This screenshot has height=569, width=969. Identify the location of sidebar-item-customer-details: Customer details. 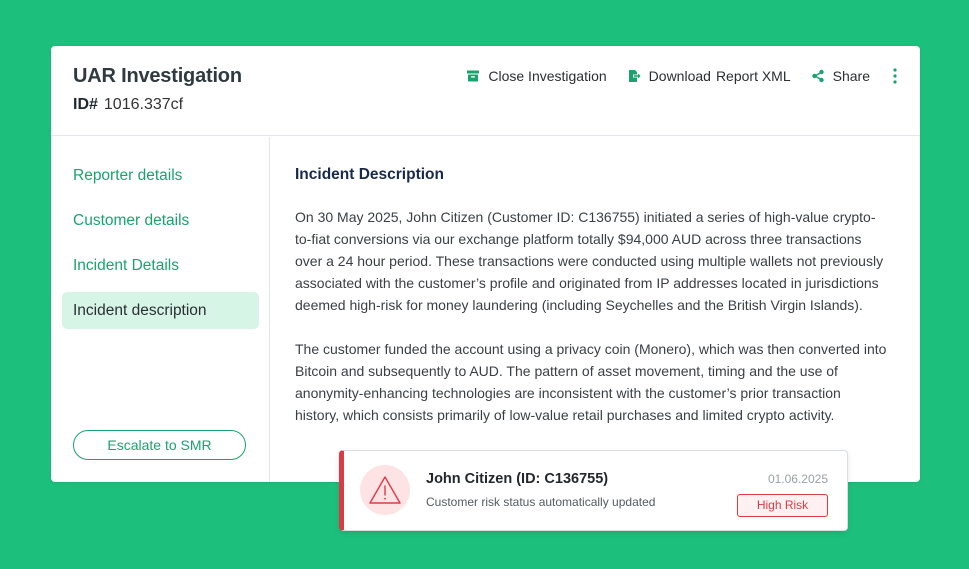
(160, 220).